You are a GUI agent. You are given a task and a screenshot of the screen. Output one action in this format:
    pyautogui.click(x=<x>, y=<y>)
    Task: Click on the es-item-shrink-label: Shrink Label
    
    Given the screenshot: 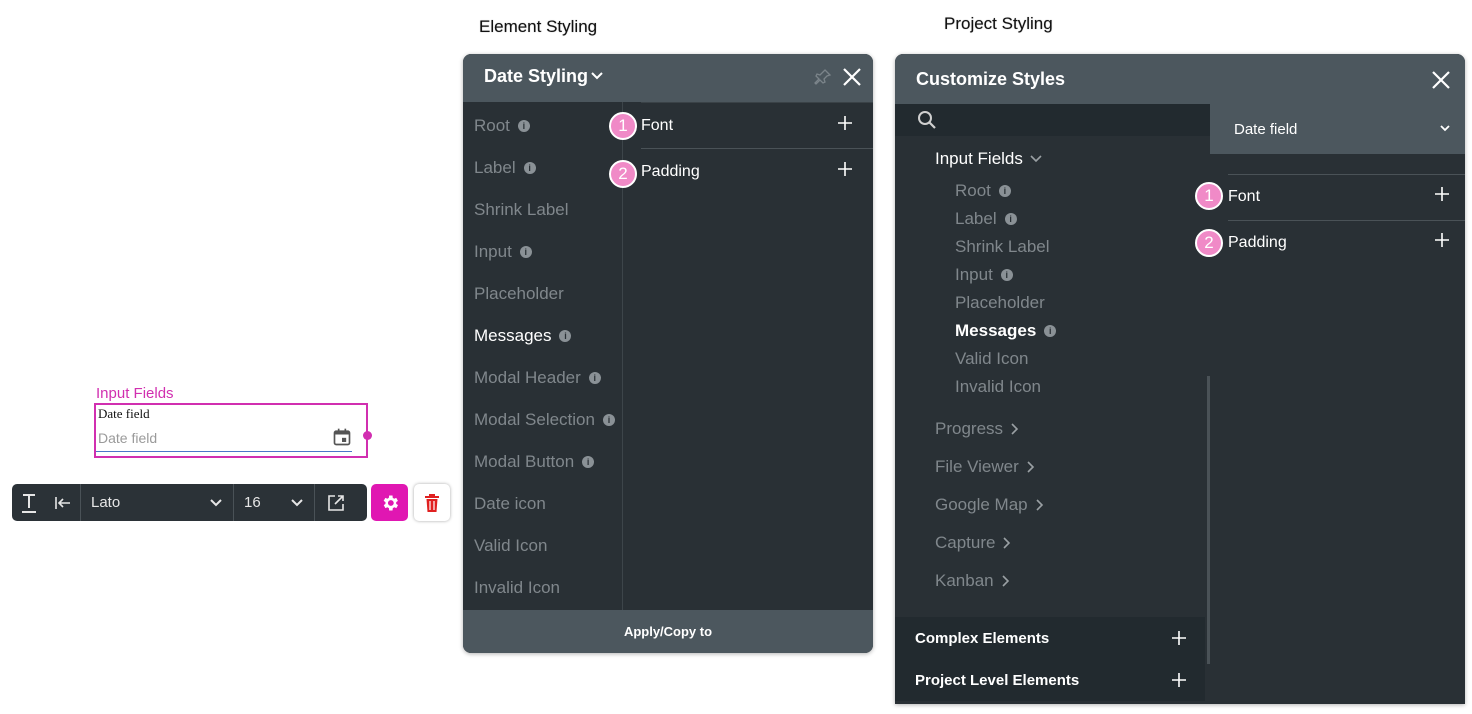 What is the action you would take?
    pyautogui.click(x=521, y=210)
    